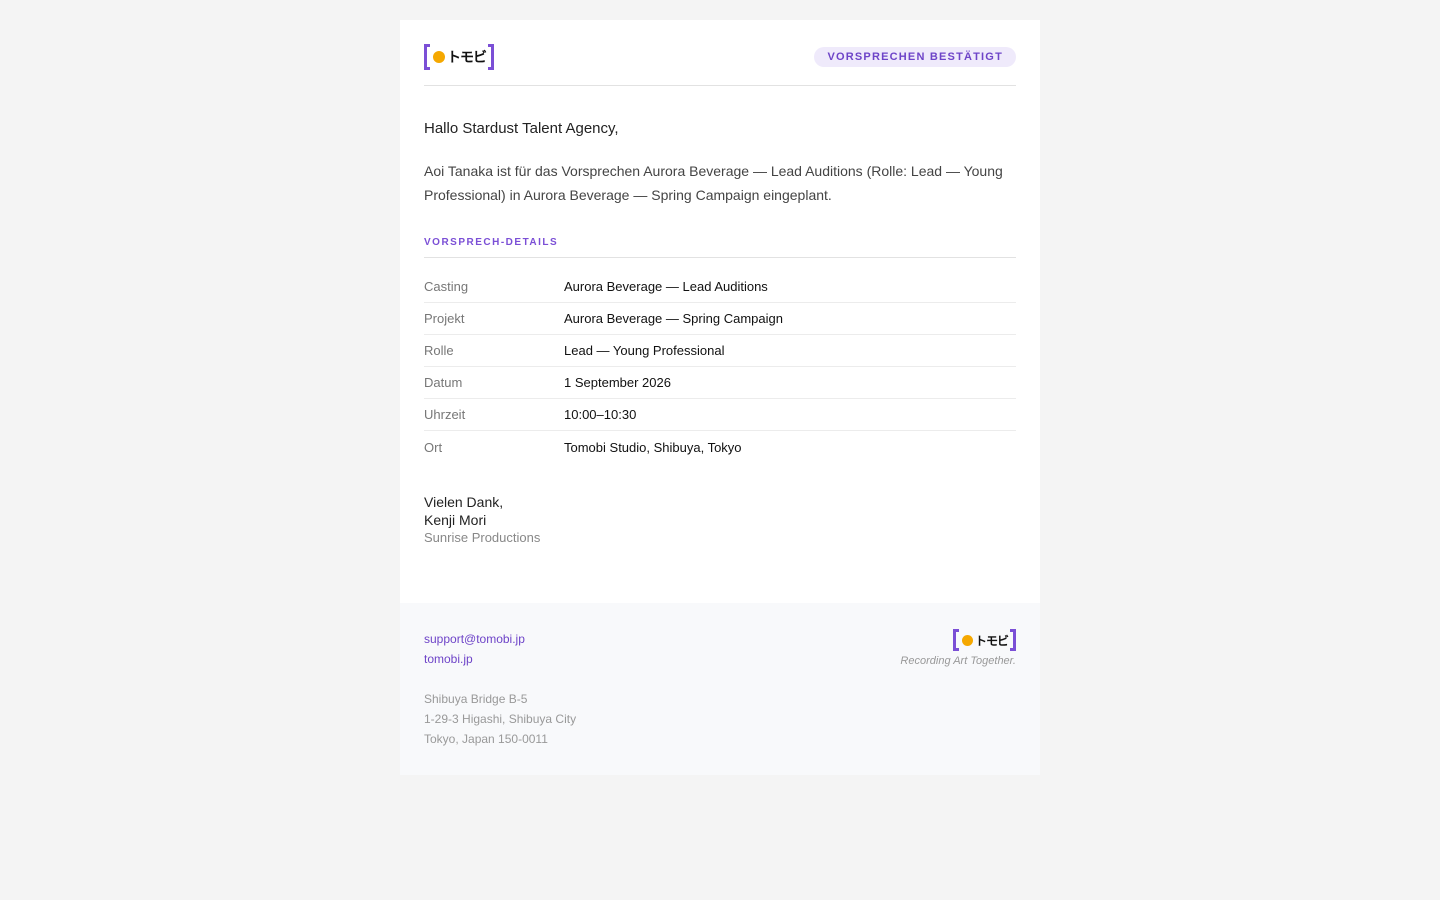  I want to click on detail-value: 1 September 2026, so click(617, 382).